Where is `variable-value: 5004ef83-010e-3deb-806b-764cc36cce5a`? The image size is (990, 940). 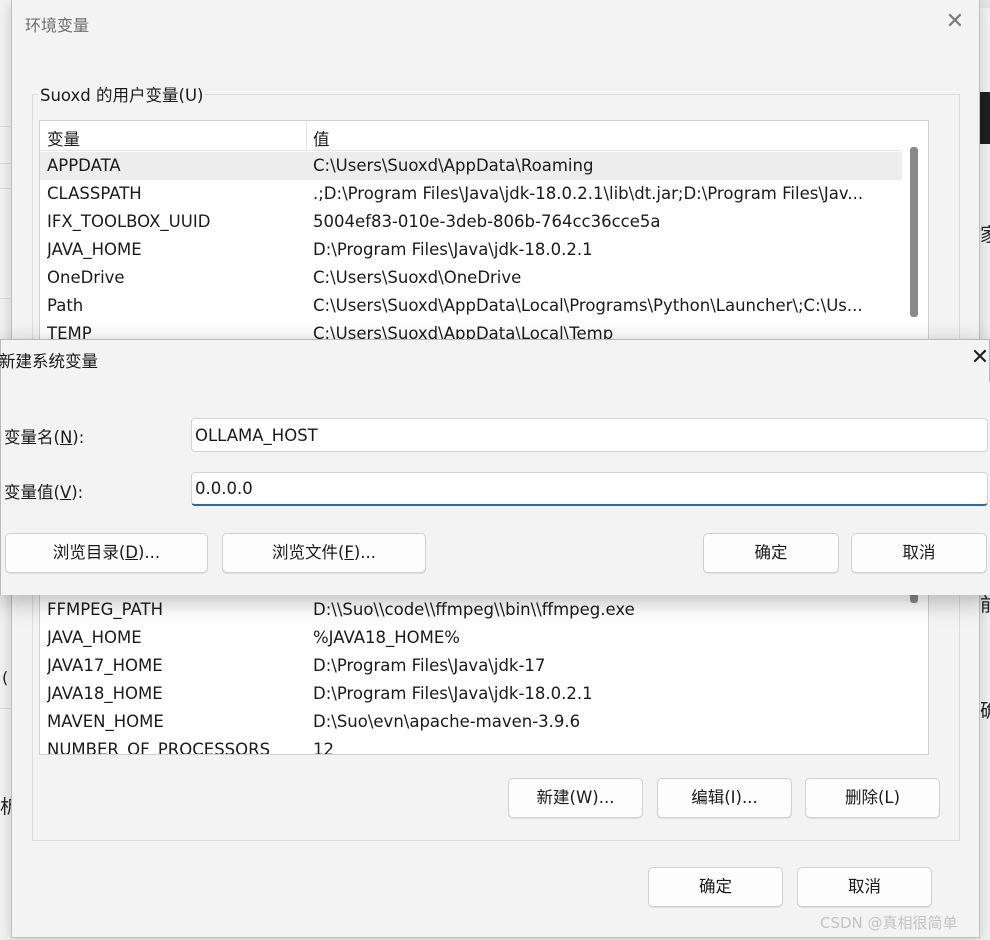 variable-value: 5004ef83-010e-3deb-806b-764cc36cce5a is located at coordinates (487, 221).